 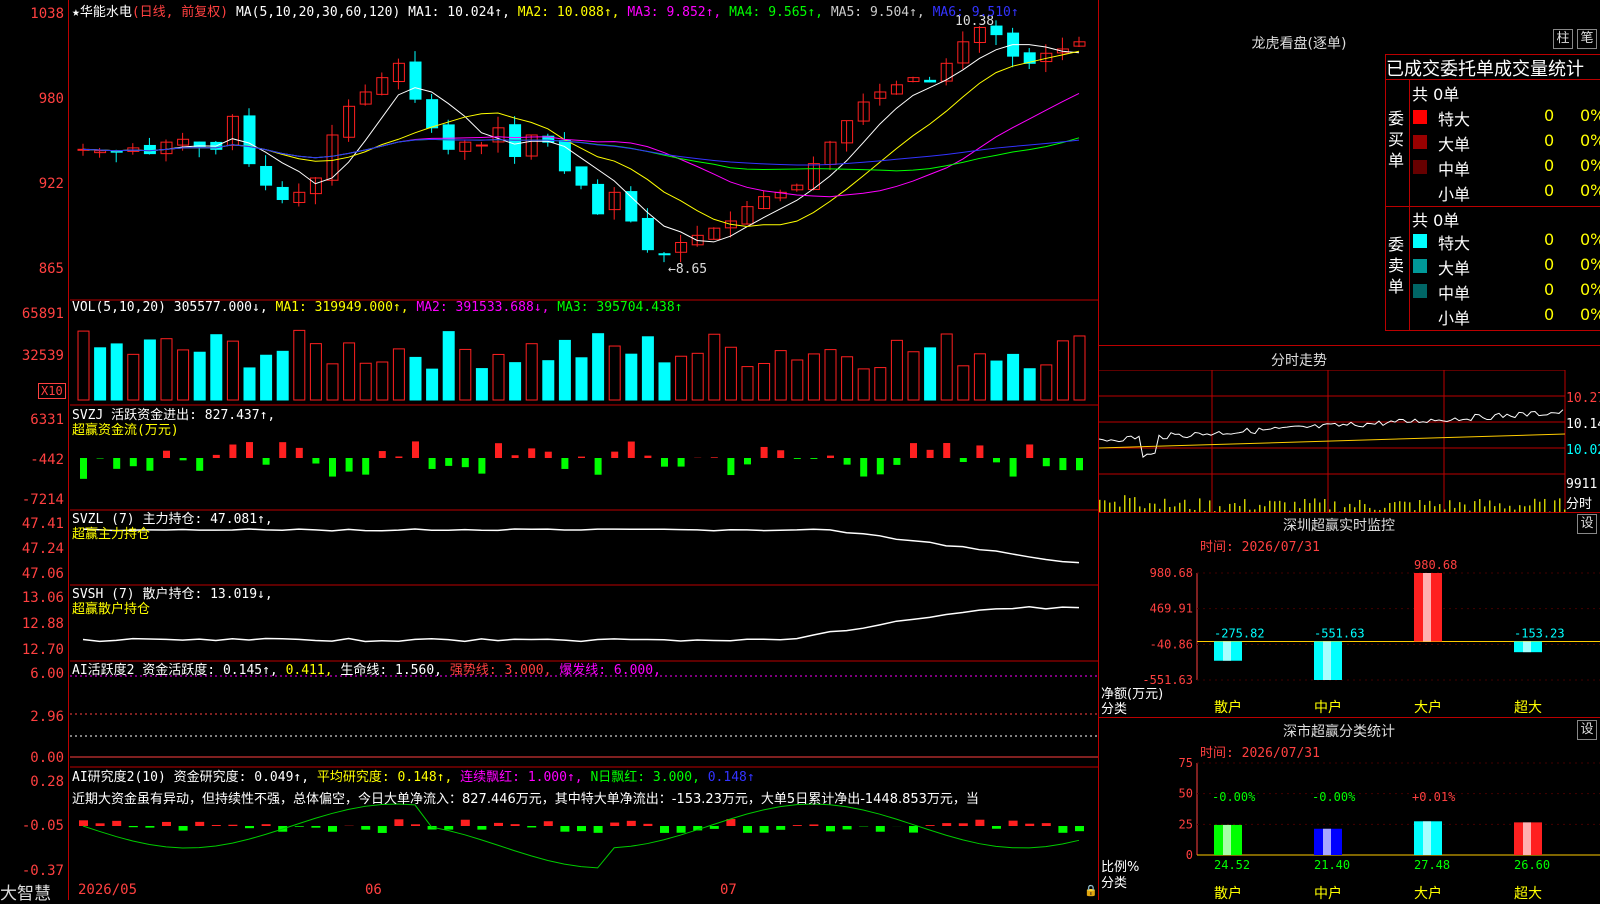 I want to click on ma6-value: MA6: 9.510↑, so click(x=976, y=12).